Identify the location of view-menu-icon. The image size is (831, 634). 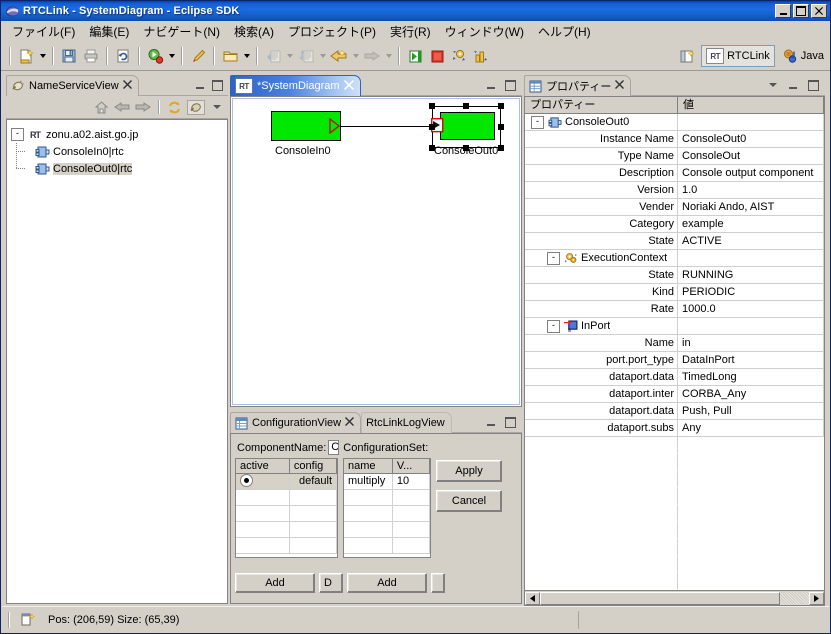
(773, 85).